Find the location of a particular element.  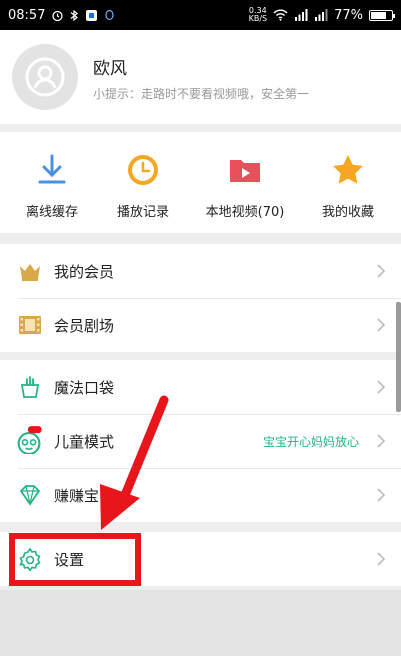

empty-background is located at coordinates (200, 628).